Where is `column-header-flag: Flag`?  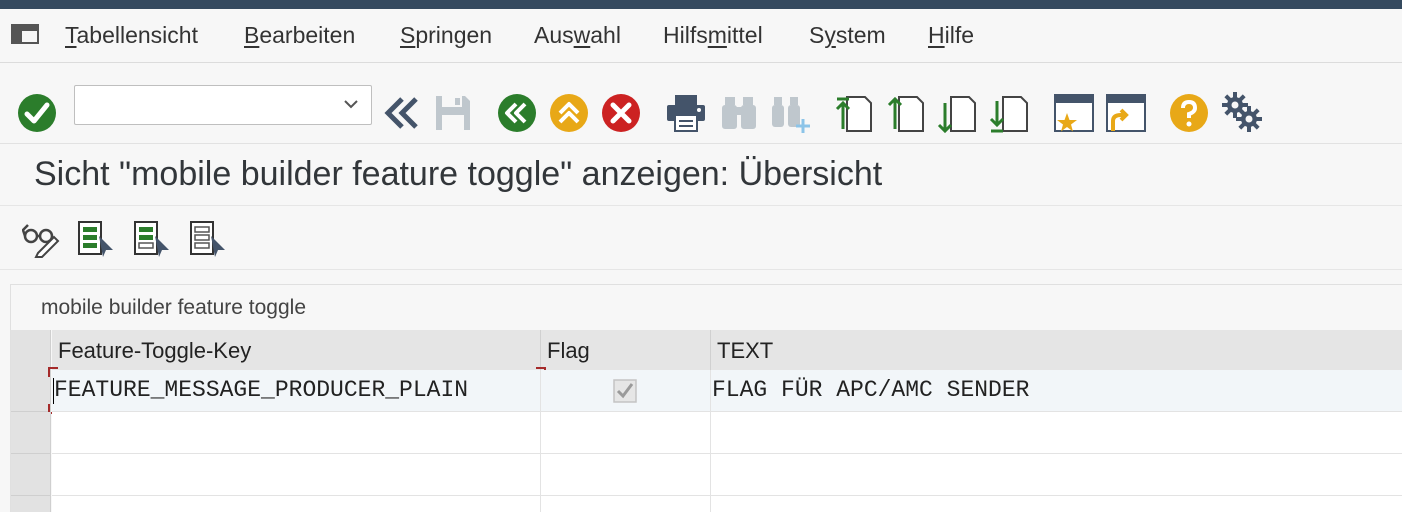 column-header-flag: Flag is located at coordinates (626, 350).